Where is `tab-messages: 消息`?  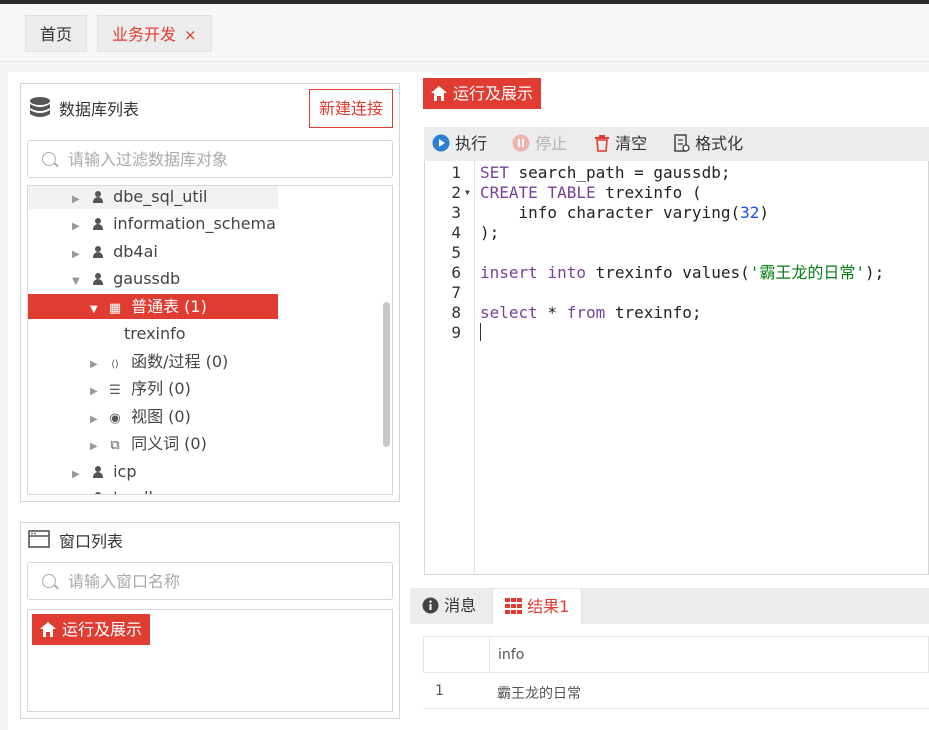
tab-messages: 消息 is located at coordinates (449, 606).